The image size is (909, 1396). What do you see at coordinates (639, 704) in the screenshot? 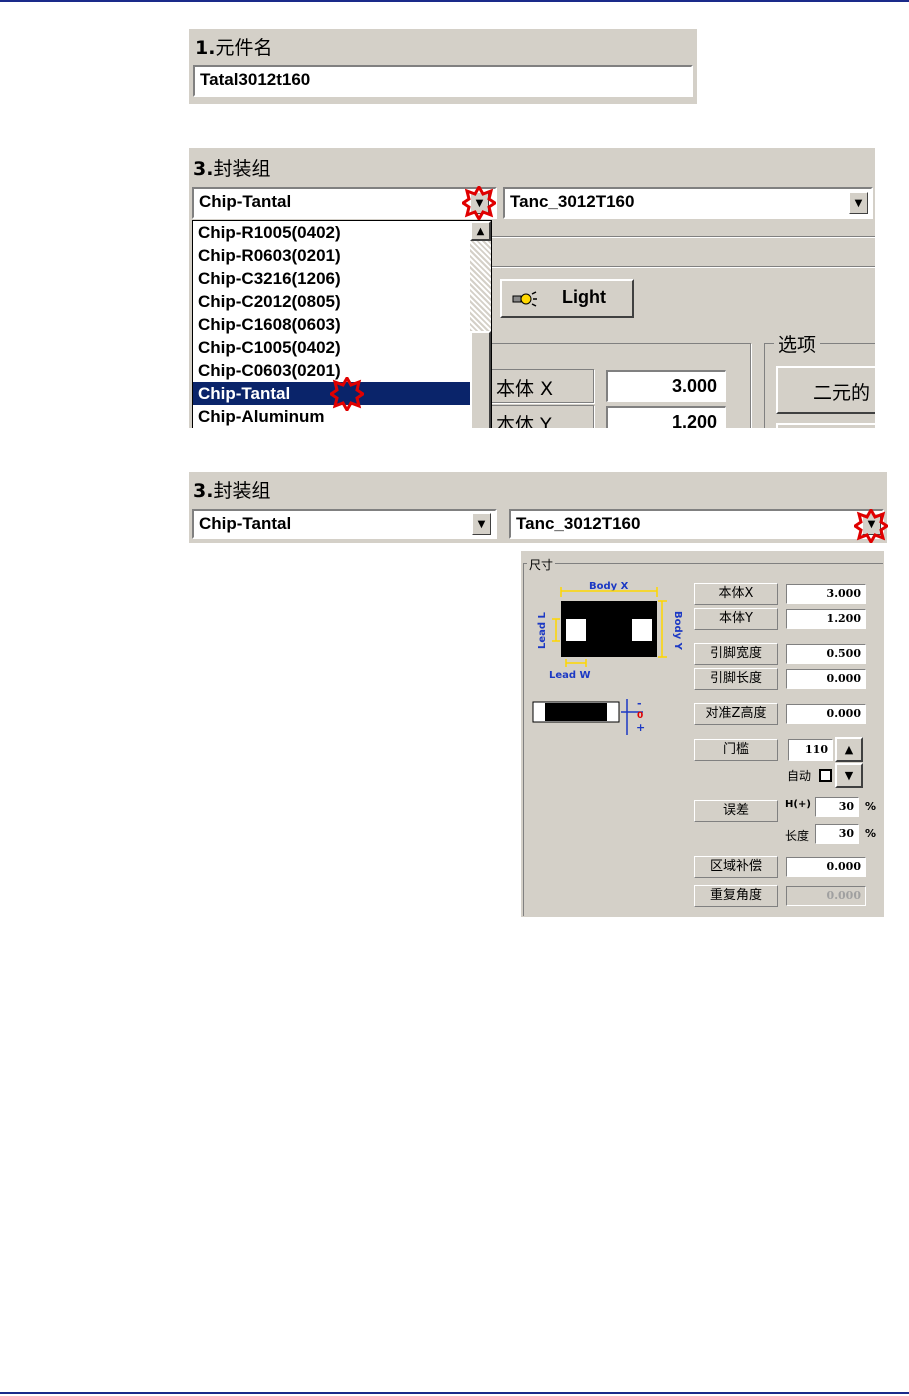
I see `diagram-minus: -` at bounding box center [639, 704].